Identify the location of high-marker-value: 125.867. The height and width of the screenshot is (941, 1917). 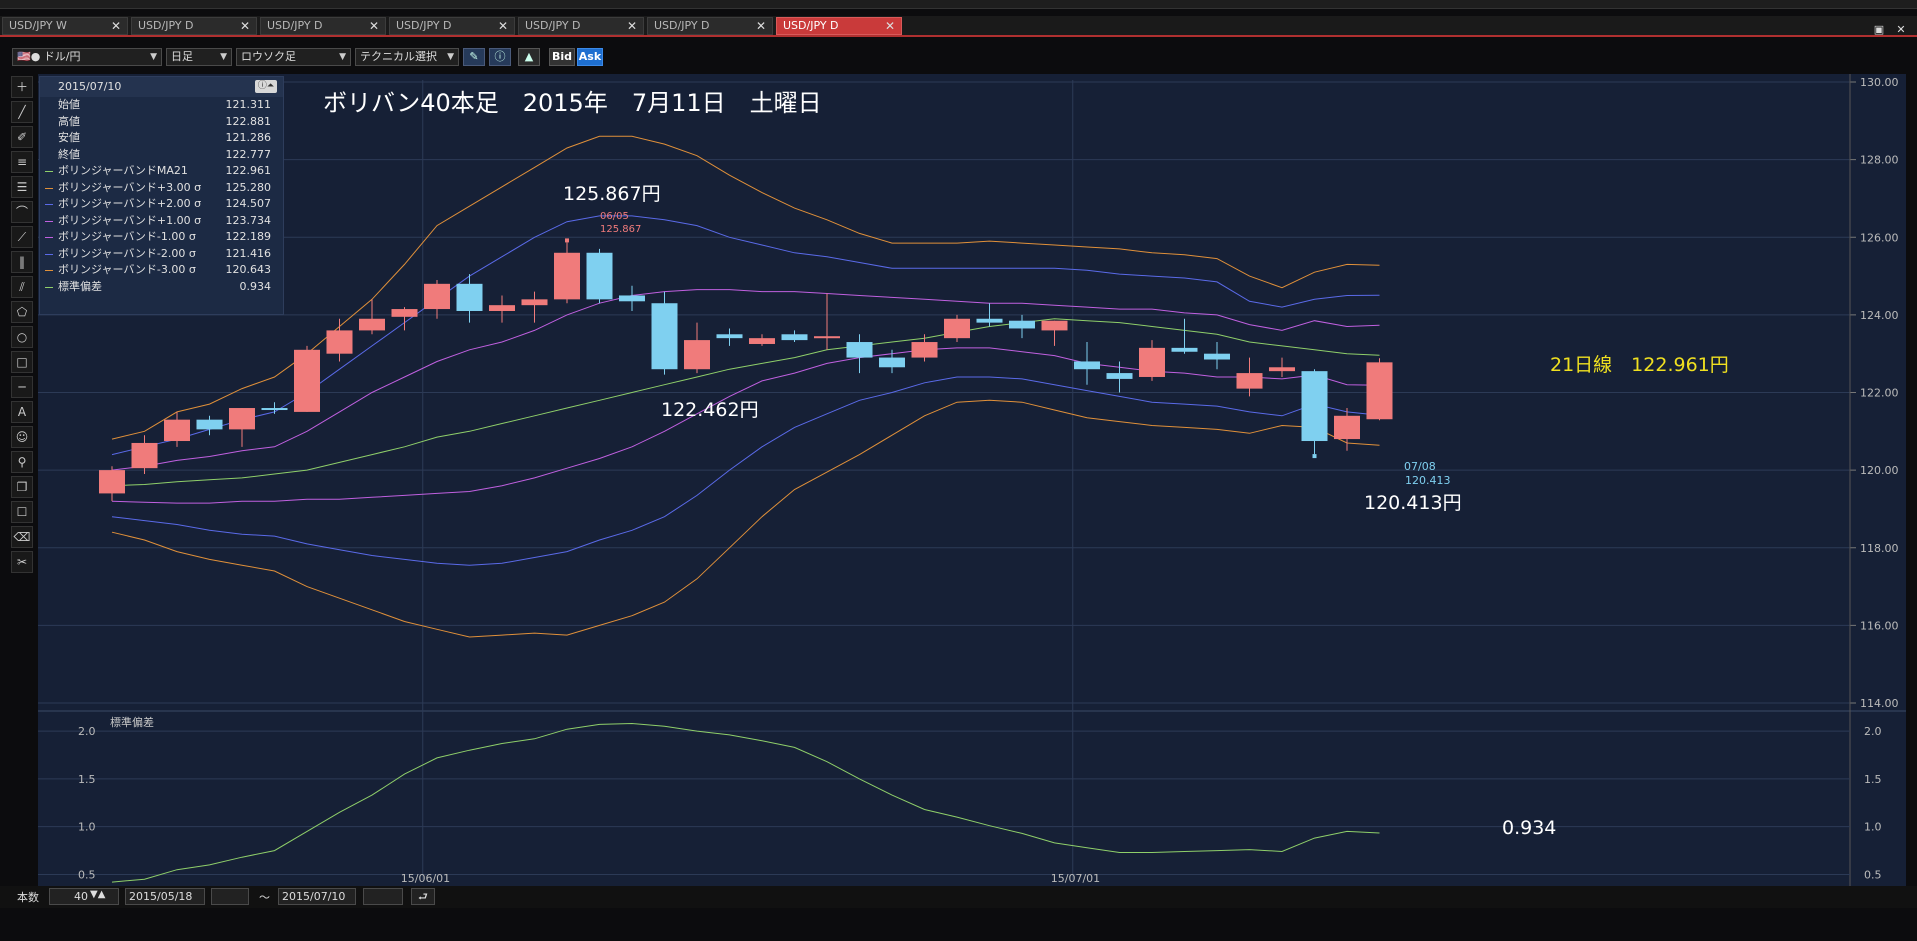
(620, 229).